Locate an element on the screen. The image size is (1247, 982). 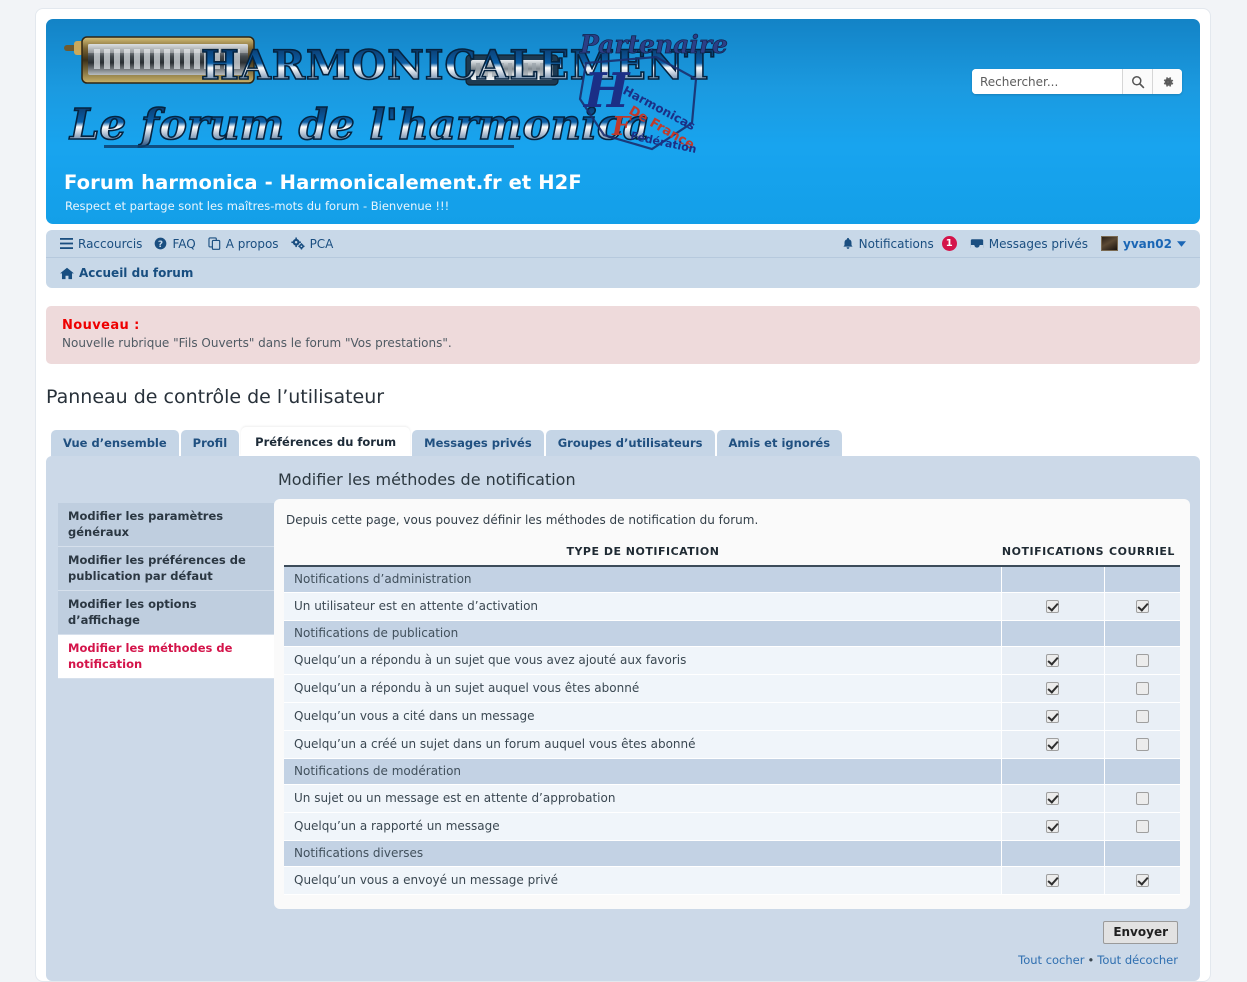
uncheck-all-link: Tout décocher is located at coordinates (1137, 960).